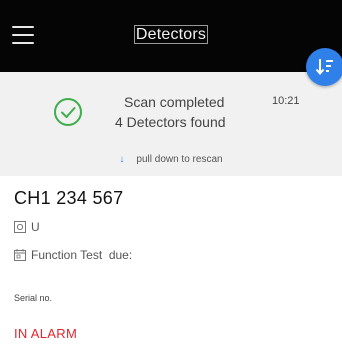 The width and height of the screenshot is (342, 349). Describe the element at coordinates (286, 101) in the screenshot. I see `scan-time: 10:21` at that location.